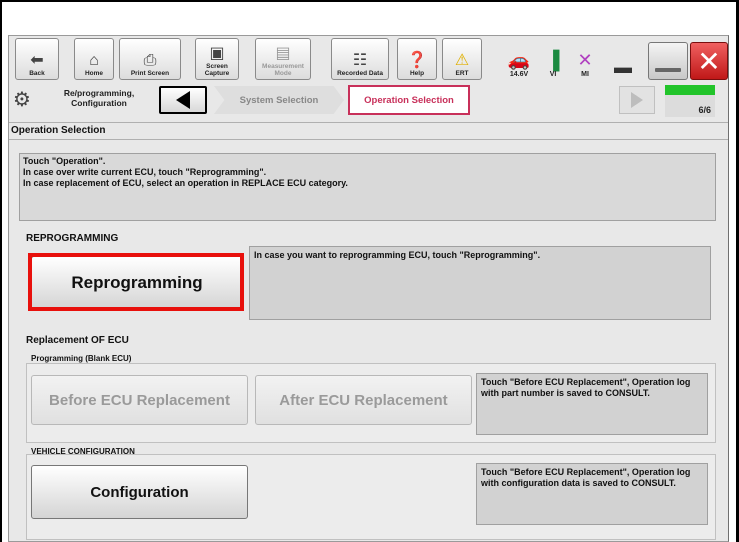 This screenshot has width=739, height=542. What do you see at coordinates (623, 67) in the screenshot?
I see `battery-icon: ▬` at bounding box center [623, 67].